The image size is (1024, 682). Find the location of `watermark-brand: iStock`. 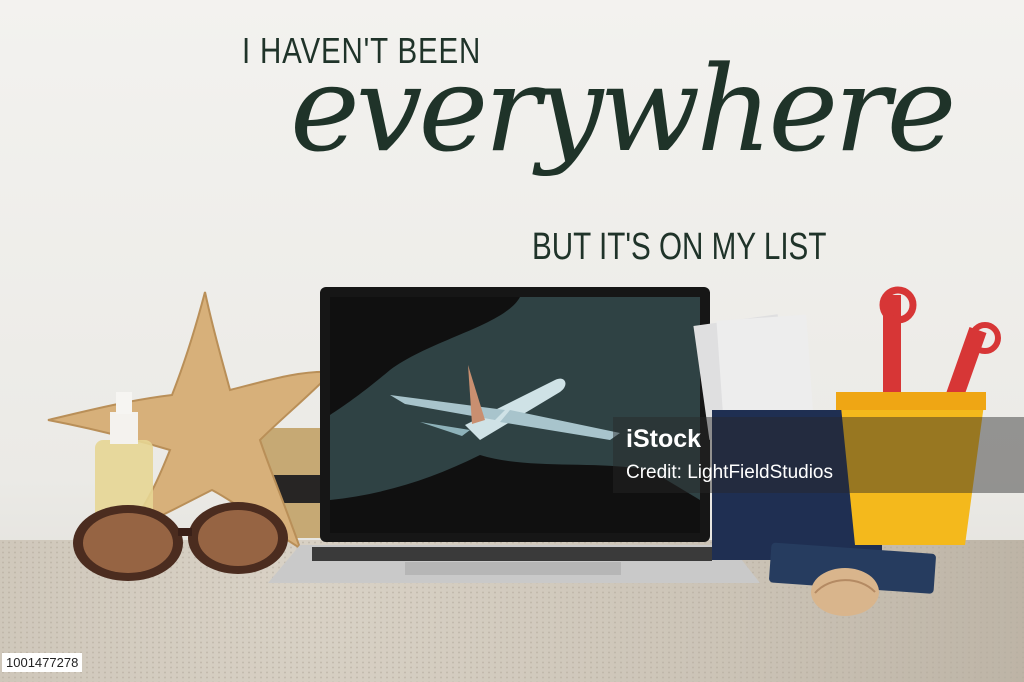

watermark-brand: iStock is located at coordinates (664, 439).